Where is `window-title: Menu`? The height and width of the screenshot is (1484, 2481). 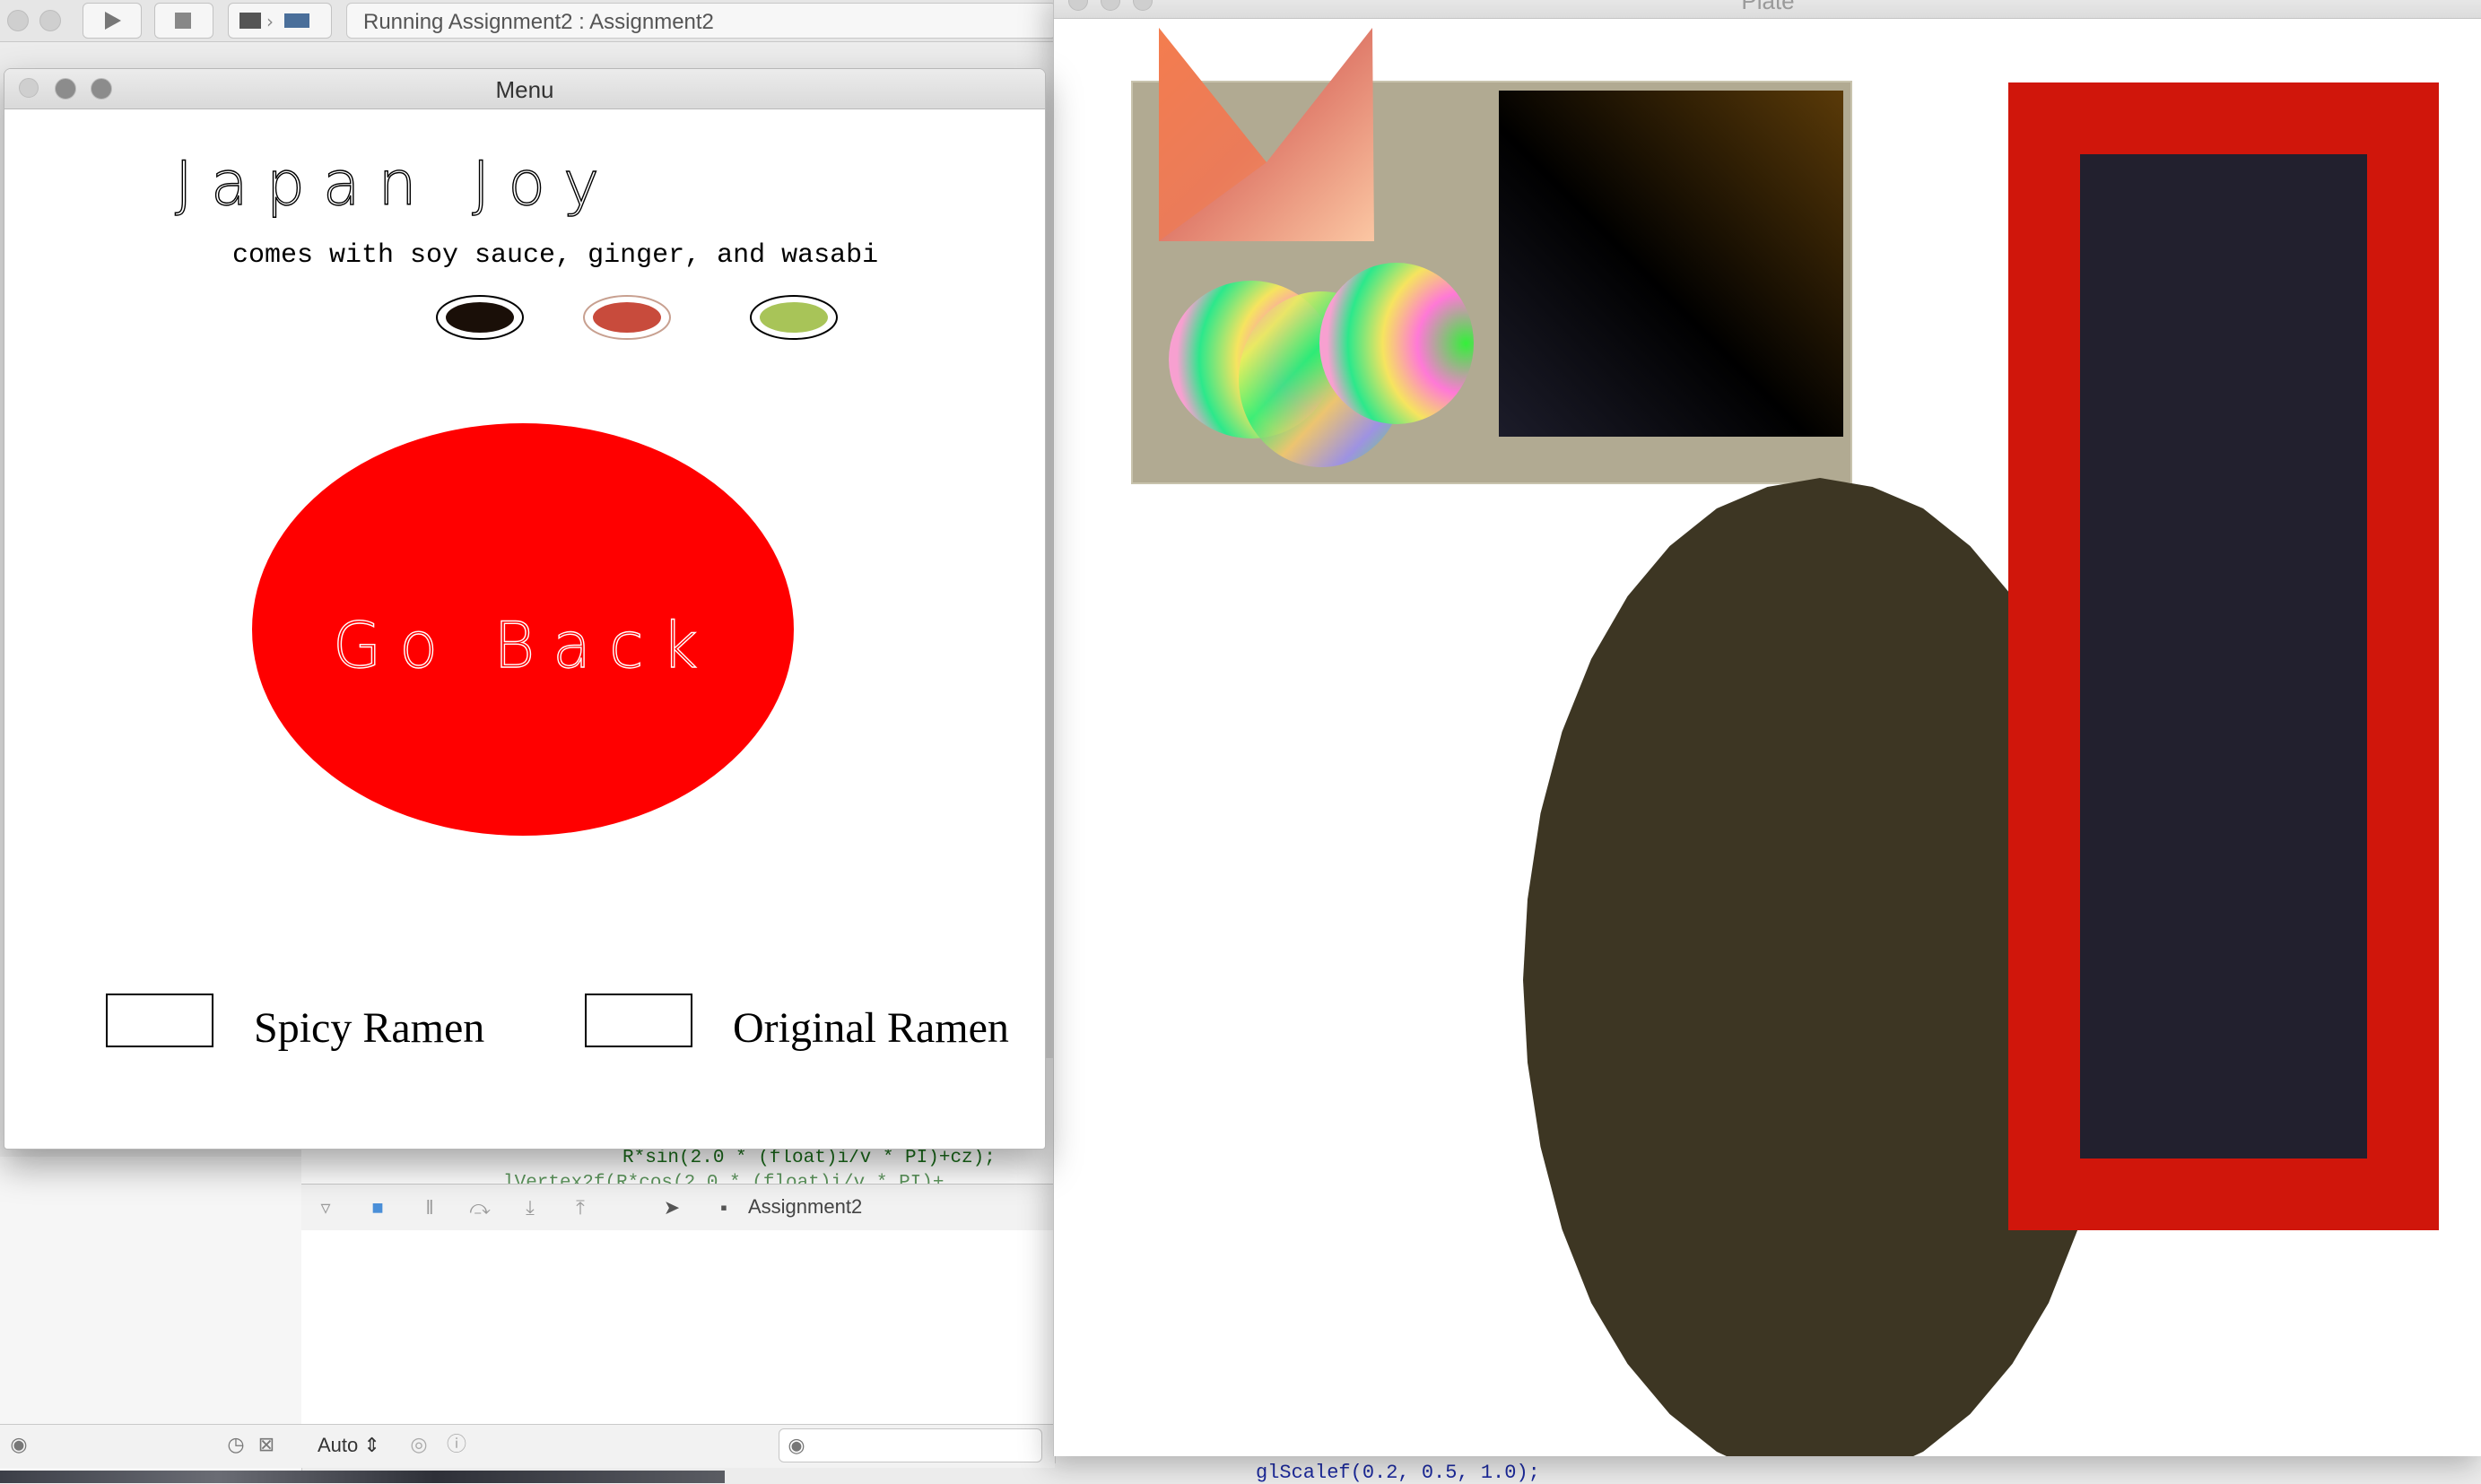
window-title: Menu is located at coordinates (524, 89).